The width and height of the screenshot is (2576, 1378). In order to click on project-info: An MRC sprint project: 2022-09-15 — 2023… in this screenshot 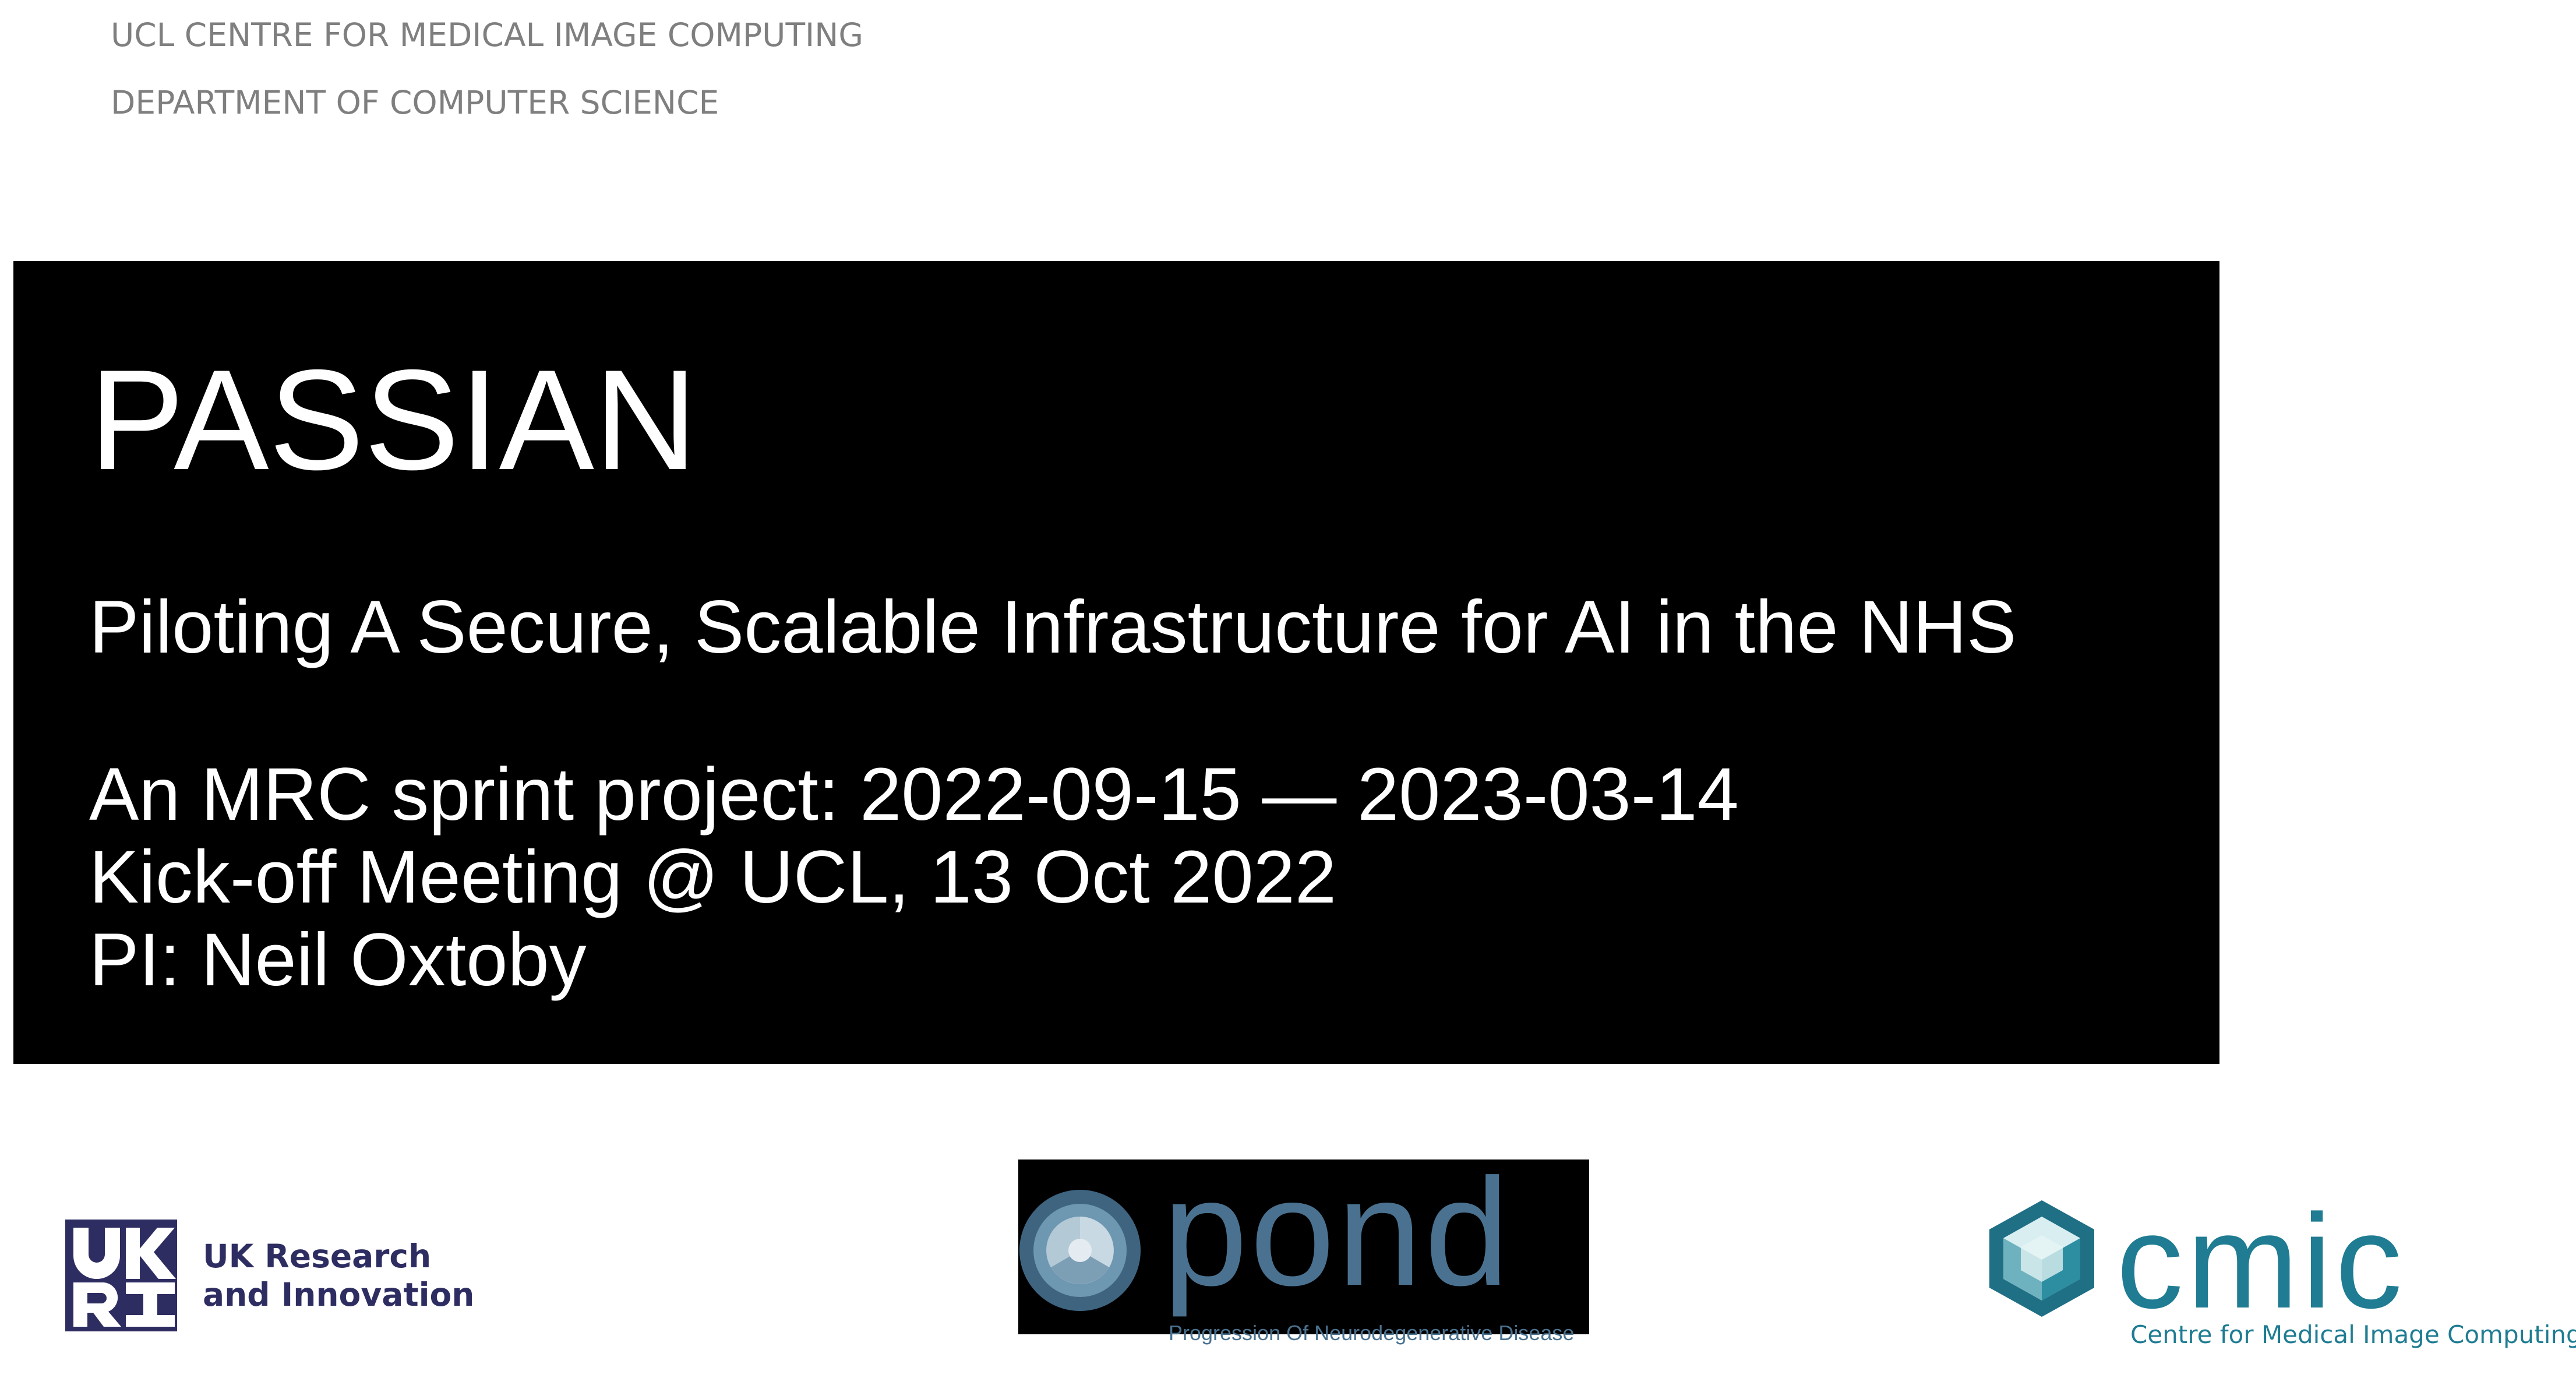, I will do `click(914, 877)`.